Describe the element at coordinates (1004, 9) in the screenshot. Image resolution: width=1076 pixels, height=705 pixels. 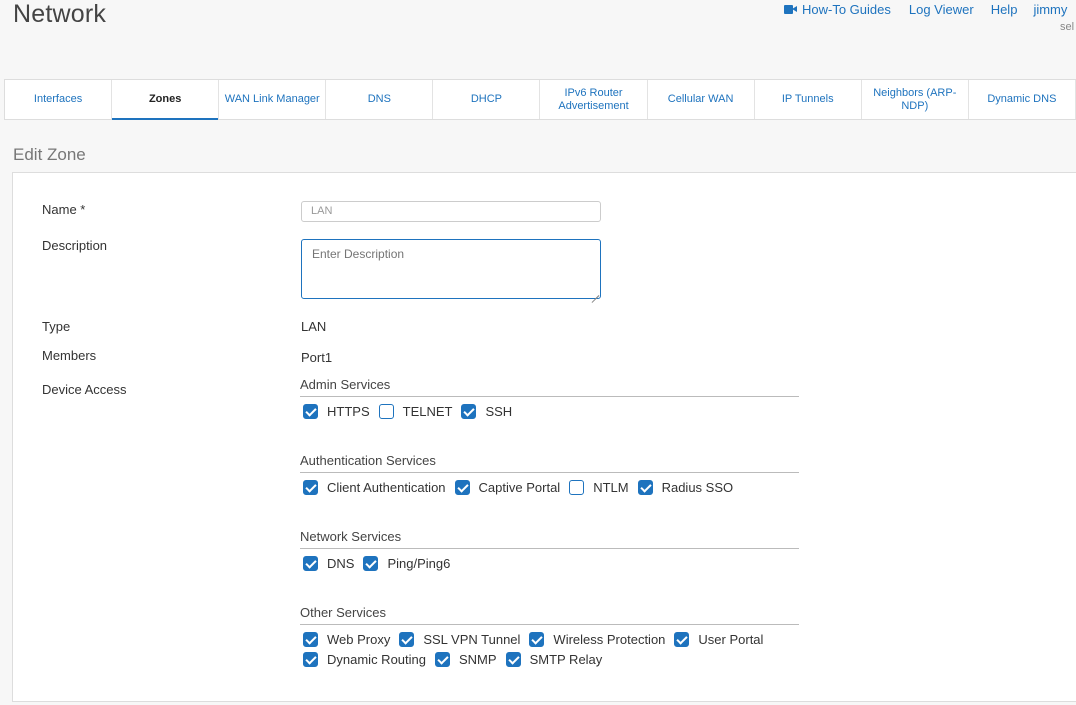
I see `help-link: Help` at that location.